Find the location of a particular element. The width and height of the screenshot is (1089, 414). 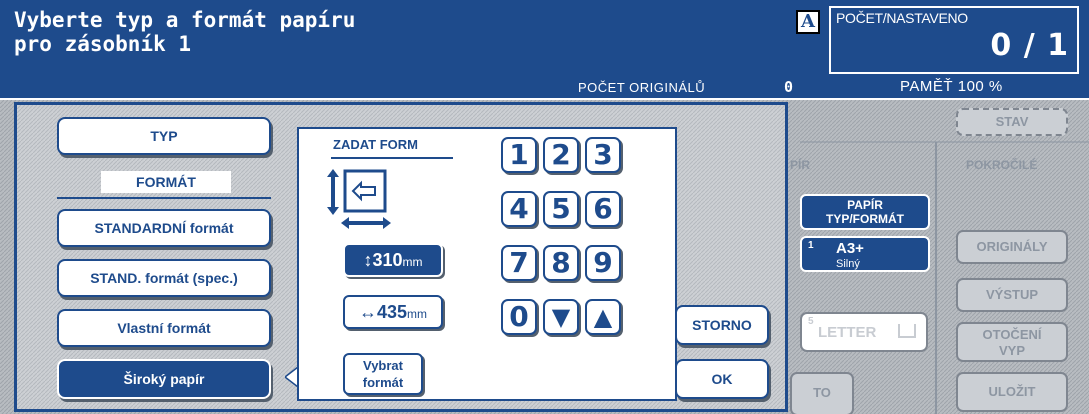

standard-format-special-button: STAND. formát (spec.) is located at coordinates (164, 278).